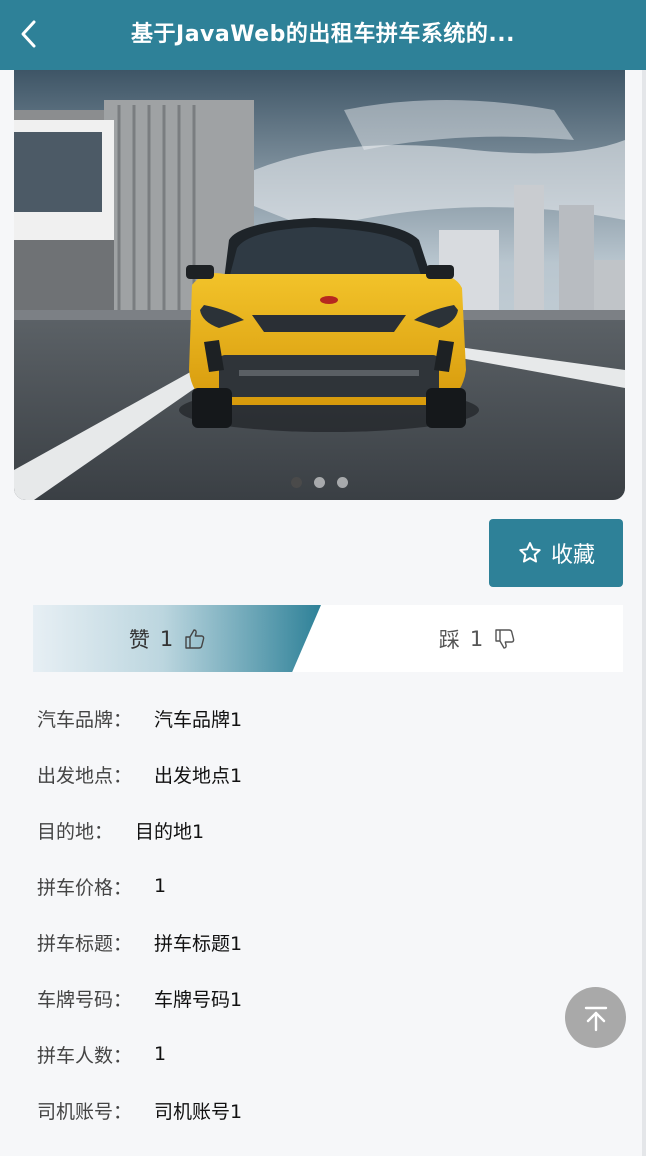 The height and width of the screenshot is (1156, 646). I want to click on dislike-button: 踩 1, so click(478, 638).